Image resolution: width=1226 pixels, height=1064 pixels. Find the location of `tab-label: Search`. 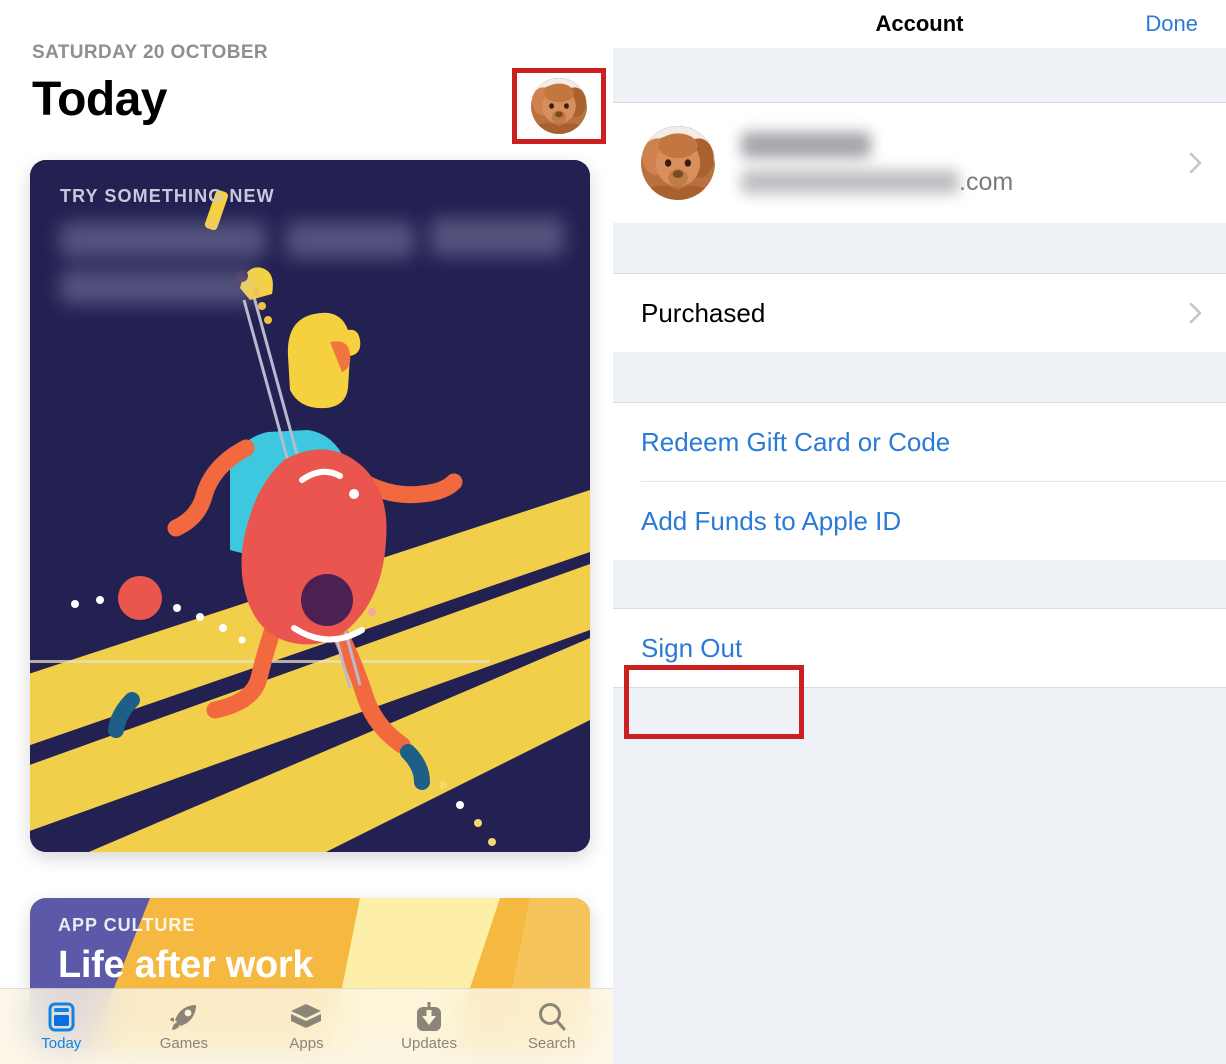

tab-label: Search is located at coordinates (551, 1043).